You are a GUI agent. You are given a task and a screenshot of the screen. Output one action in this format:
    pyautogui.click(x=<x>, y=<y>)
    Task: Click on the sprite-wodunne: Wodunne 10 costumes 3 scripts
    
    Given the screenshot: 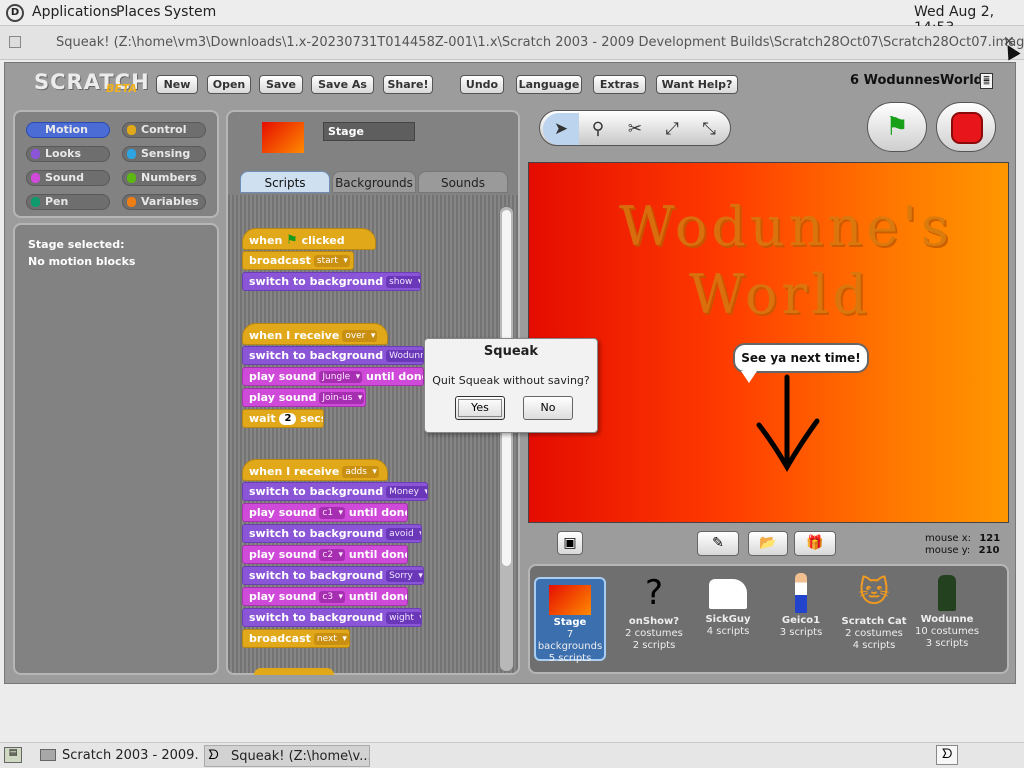 What is the action you would take?
    pyautogui.click(x=947, y=616)
    